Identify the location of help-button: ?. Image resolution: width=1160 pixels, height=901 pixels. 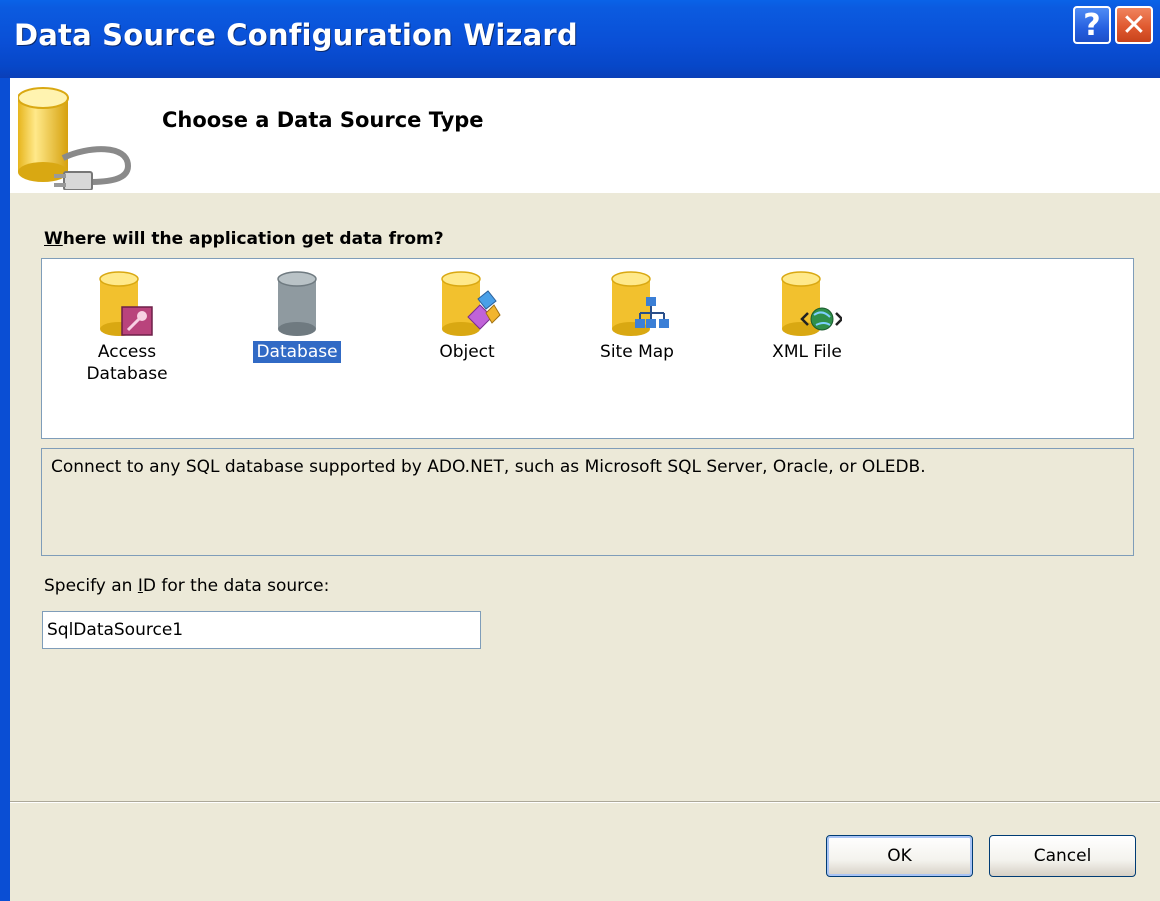
(1092, 25).